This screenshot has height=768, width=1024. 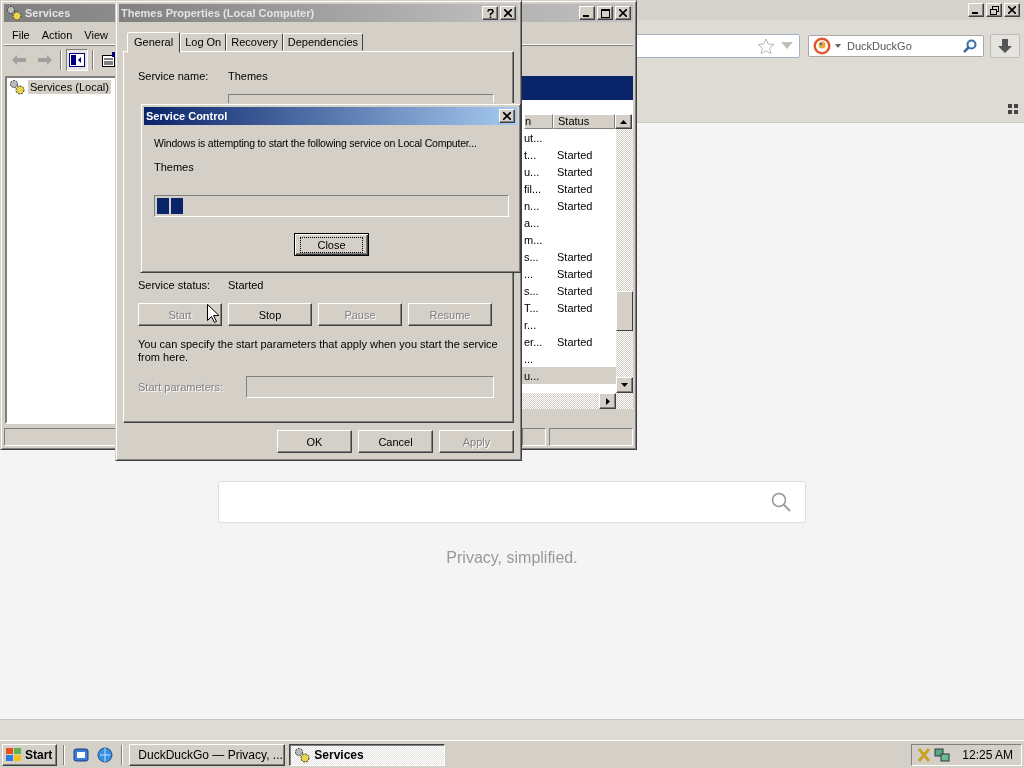 What do you see at coordinates (174, 76) in the screenshot?
I see `field-label: Service name:` at bounding box center [174, 76].